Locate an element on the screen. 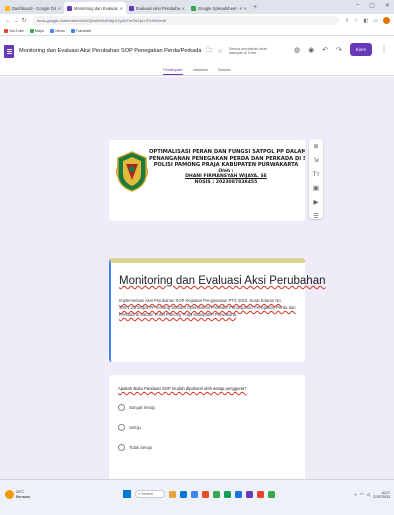 The image size is (394, 515). extensions-icon: ◧ is located at coordinates (366, 21).